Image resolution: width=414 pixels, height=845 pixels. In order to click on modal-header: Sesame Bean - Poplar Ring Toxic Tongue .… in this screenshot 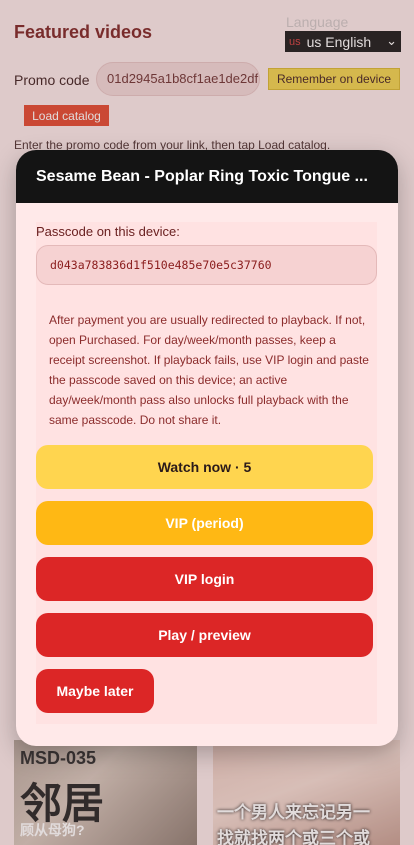, I will do `click(207, 176)`.